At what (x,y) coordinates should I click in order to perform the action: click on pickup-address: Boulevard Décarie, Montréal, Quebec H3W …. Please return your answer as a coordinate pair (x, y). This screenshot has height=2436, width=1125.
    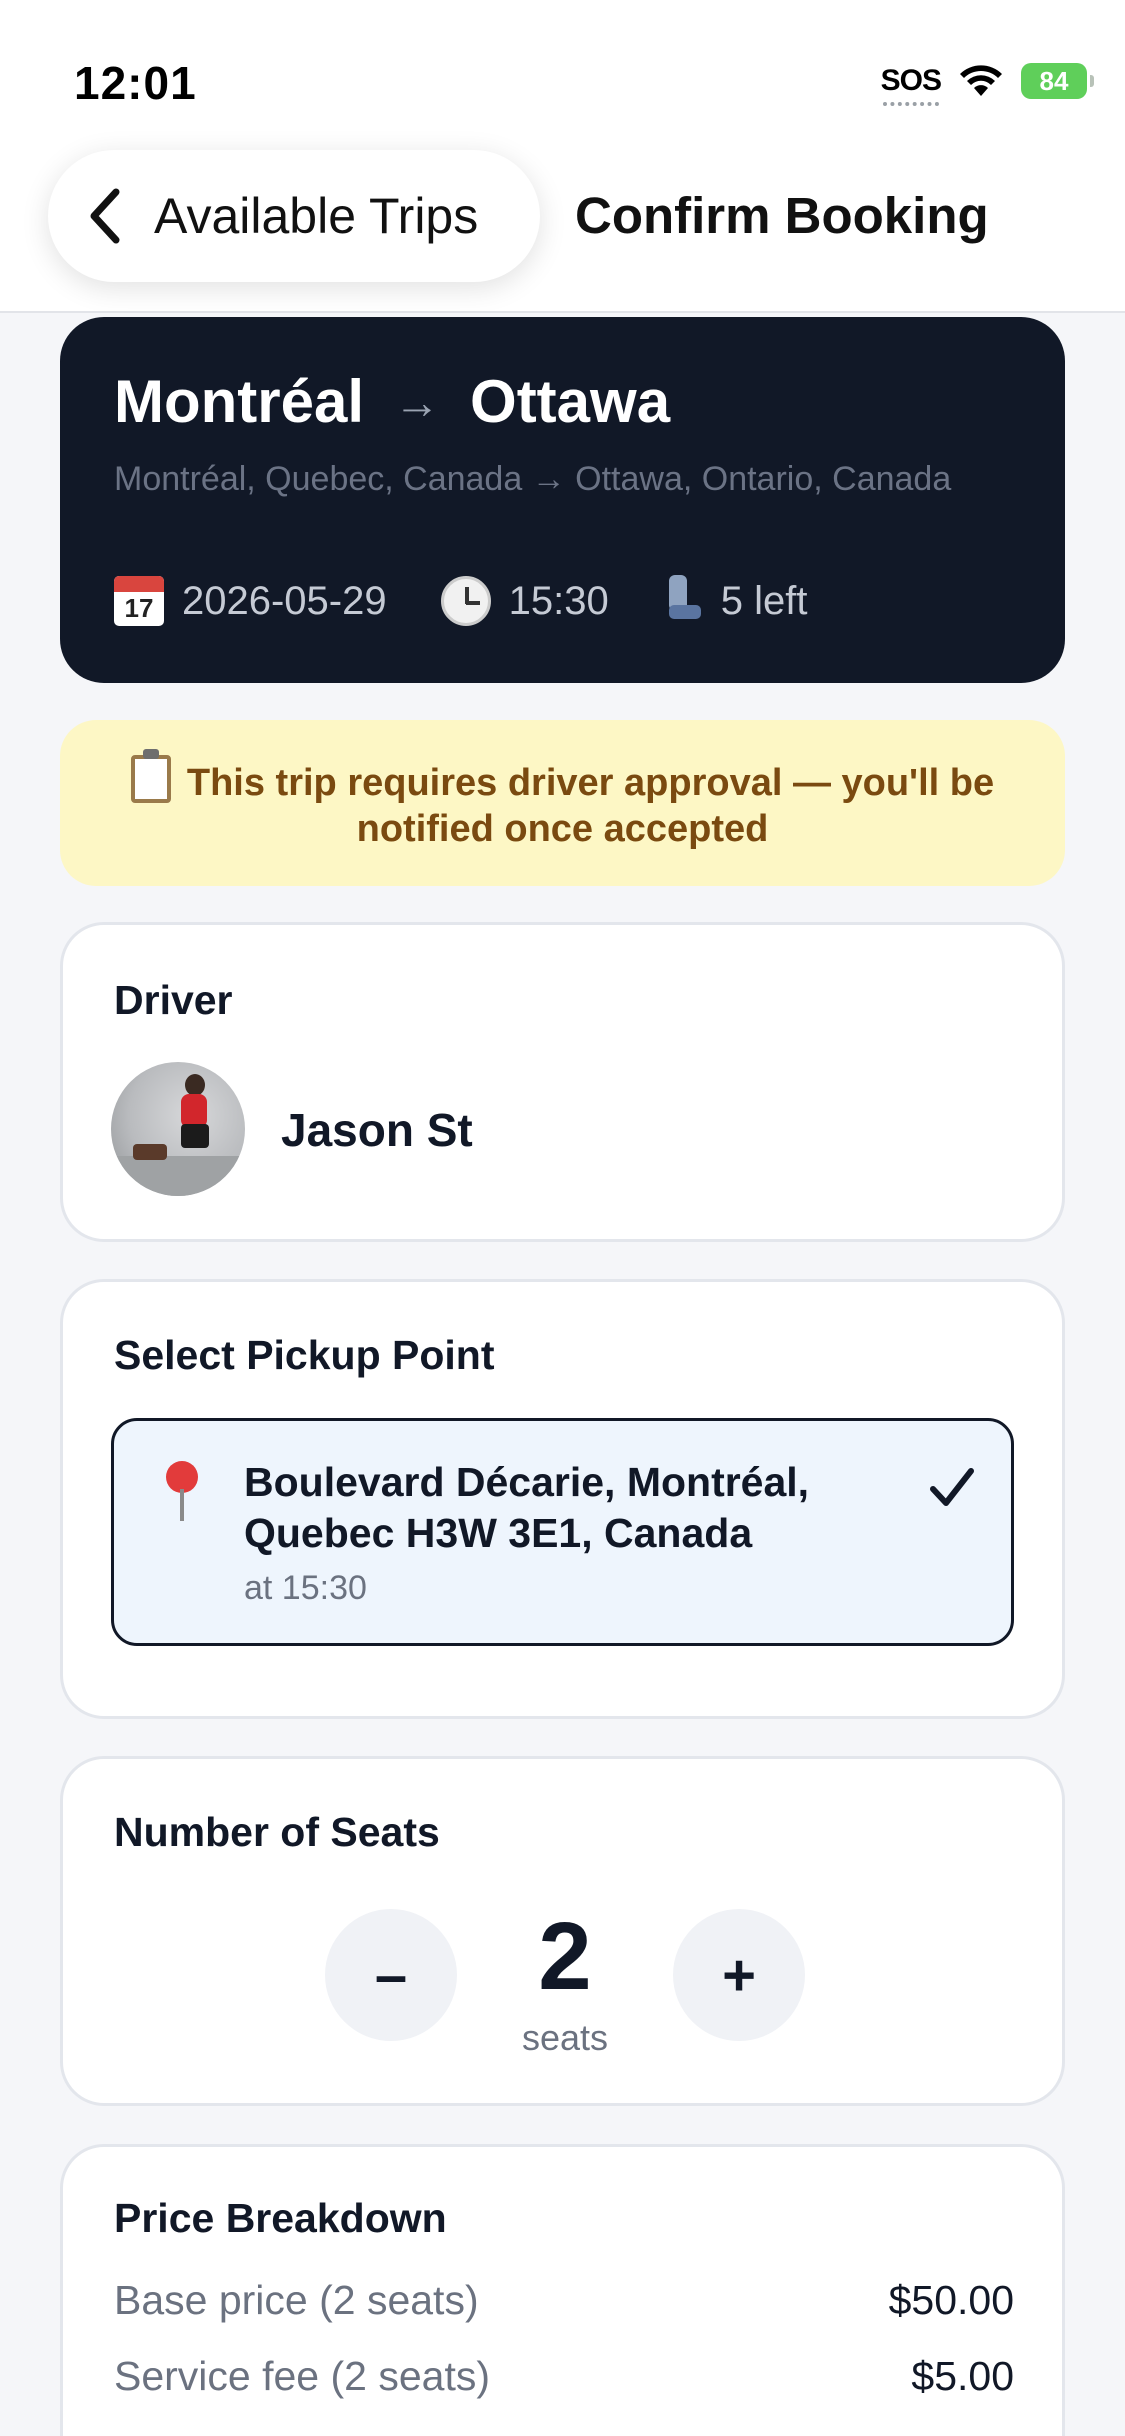
    Looking at the image, I should click on (527, 1507).